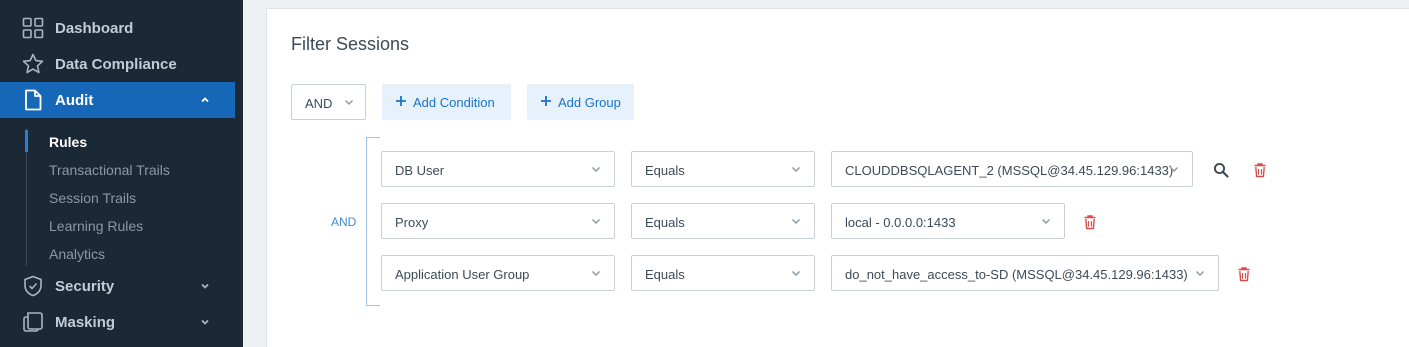 The height and width of the screenshot is (347, 1409). I want to click on add-group-button: Add Group, so click(580, 102).